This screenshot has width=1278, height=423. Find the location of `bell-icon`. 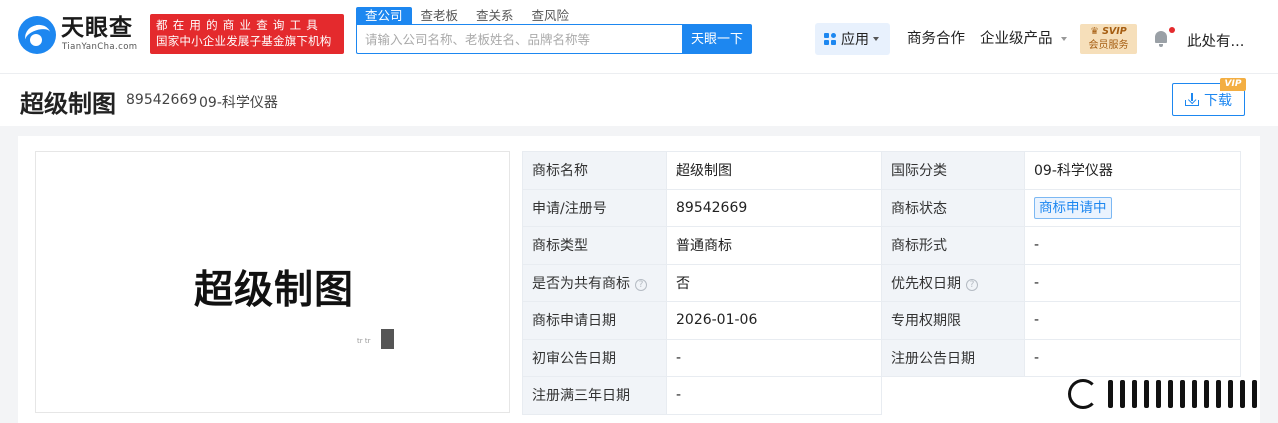

bell-icon is located at coordinates (1161, 39).